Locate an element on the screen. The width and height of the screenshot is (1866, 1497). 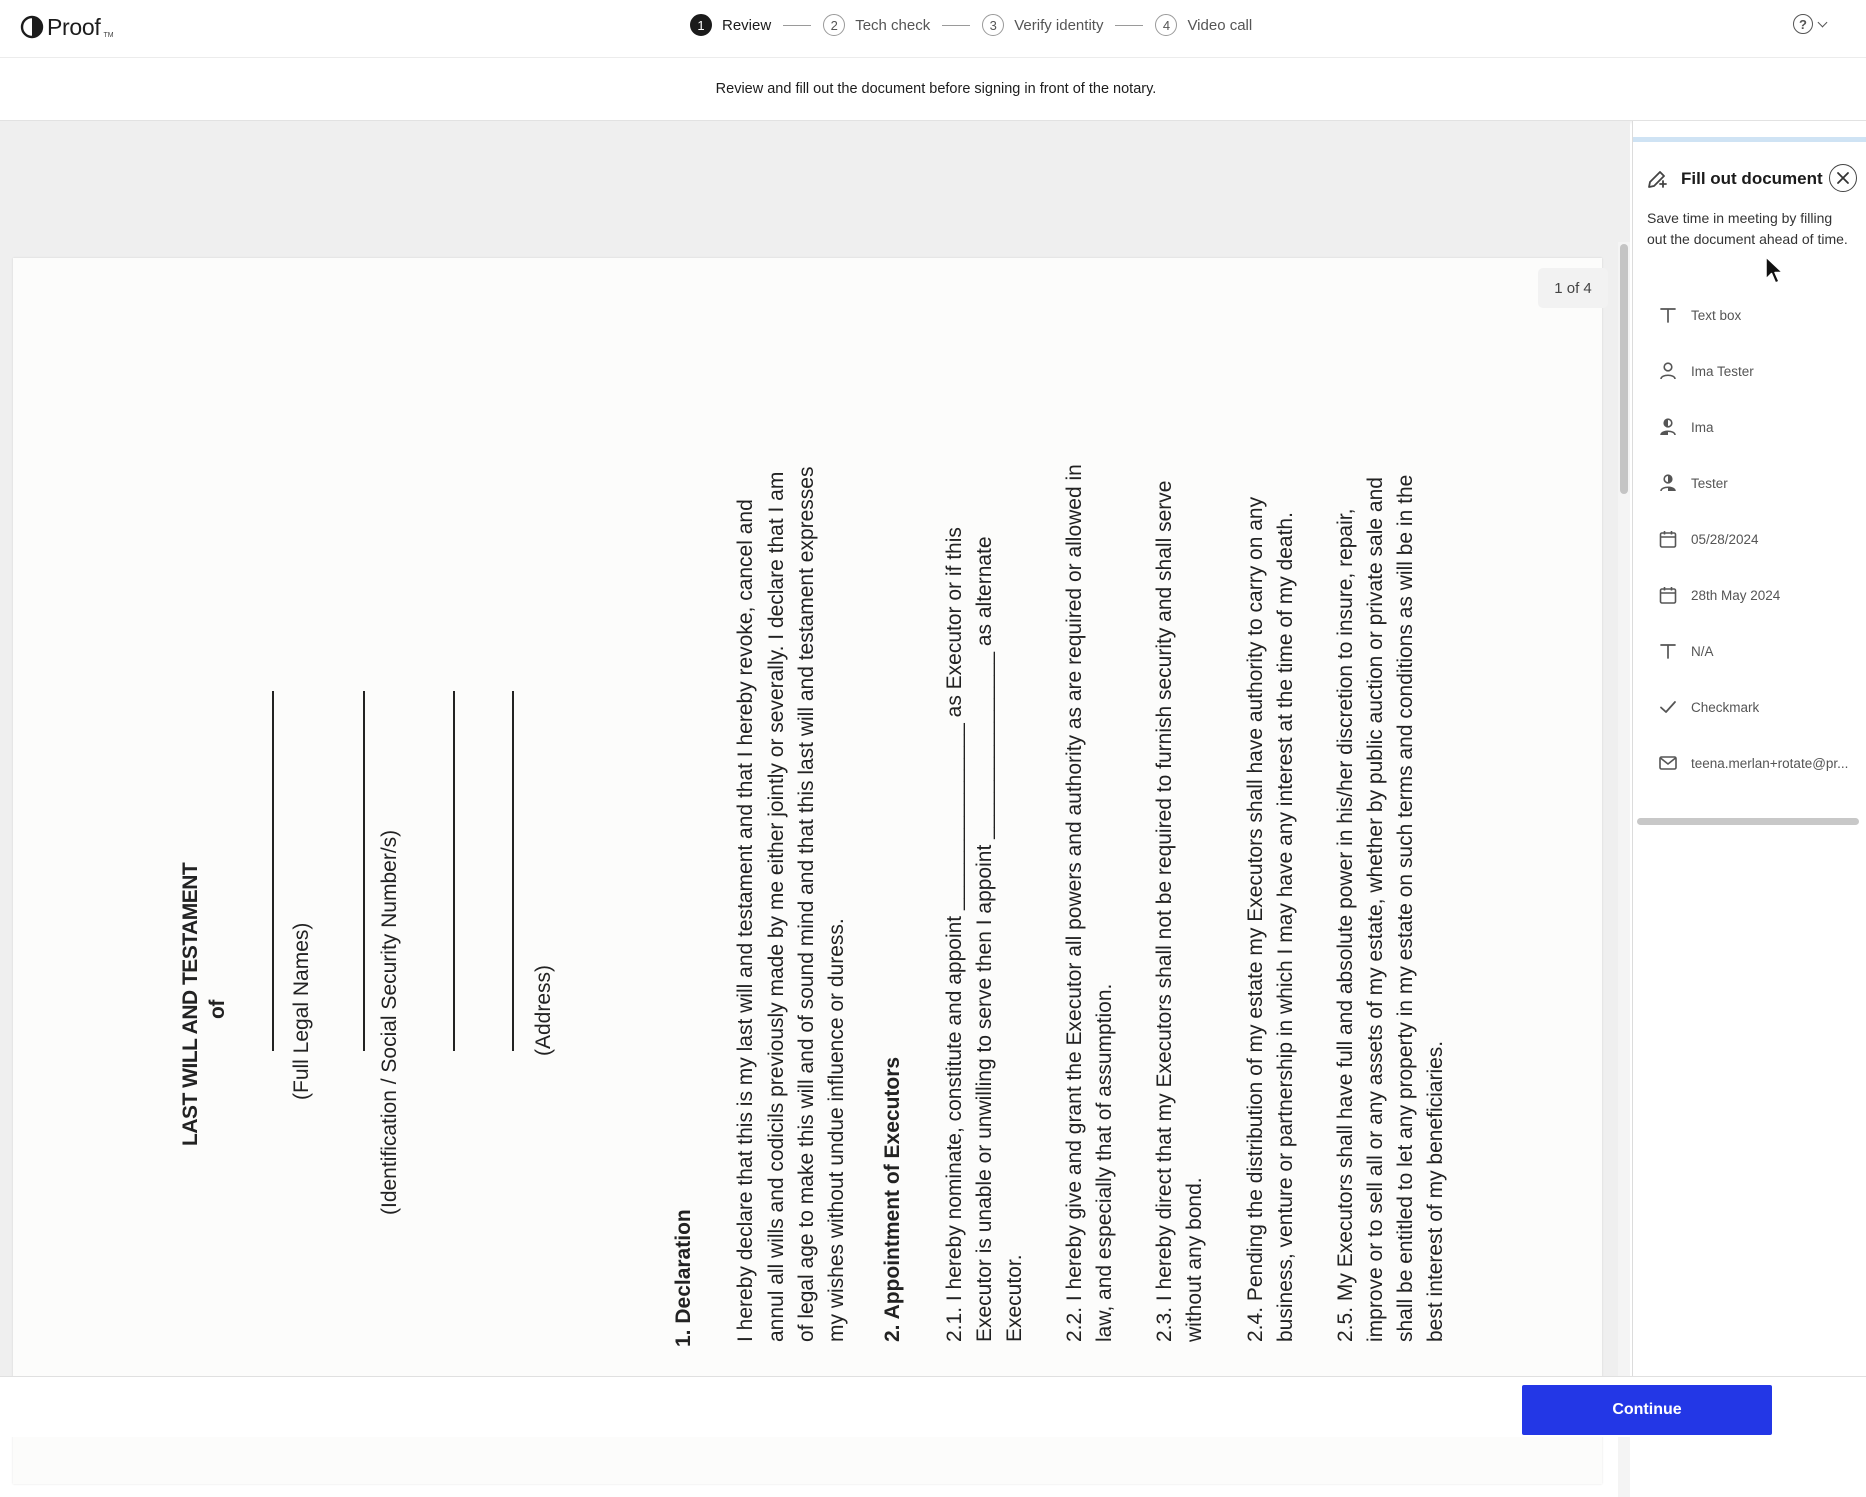
checkmark-icon is located at coordinates (1668, 707).